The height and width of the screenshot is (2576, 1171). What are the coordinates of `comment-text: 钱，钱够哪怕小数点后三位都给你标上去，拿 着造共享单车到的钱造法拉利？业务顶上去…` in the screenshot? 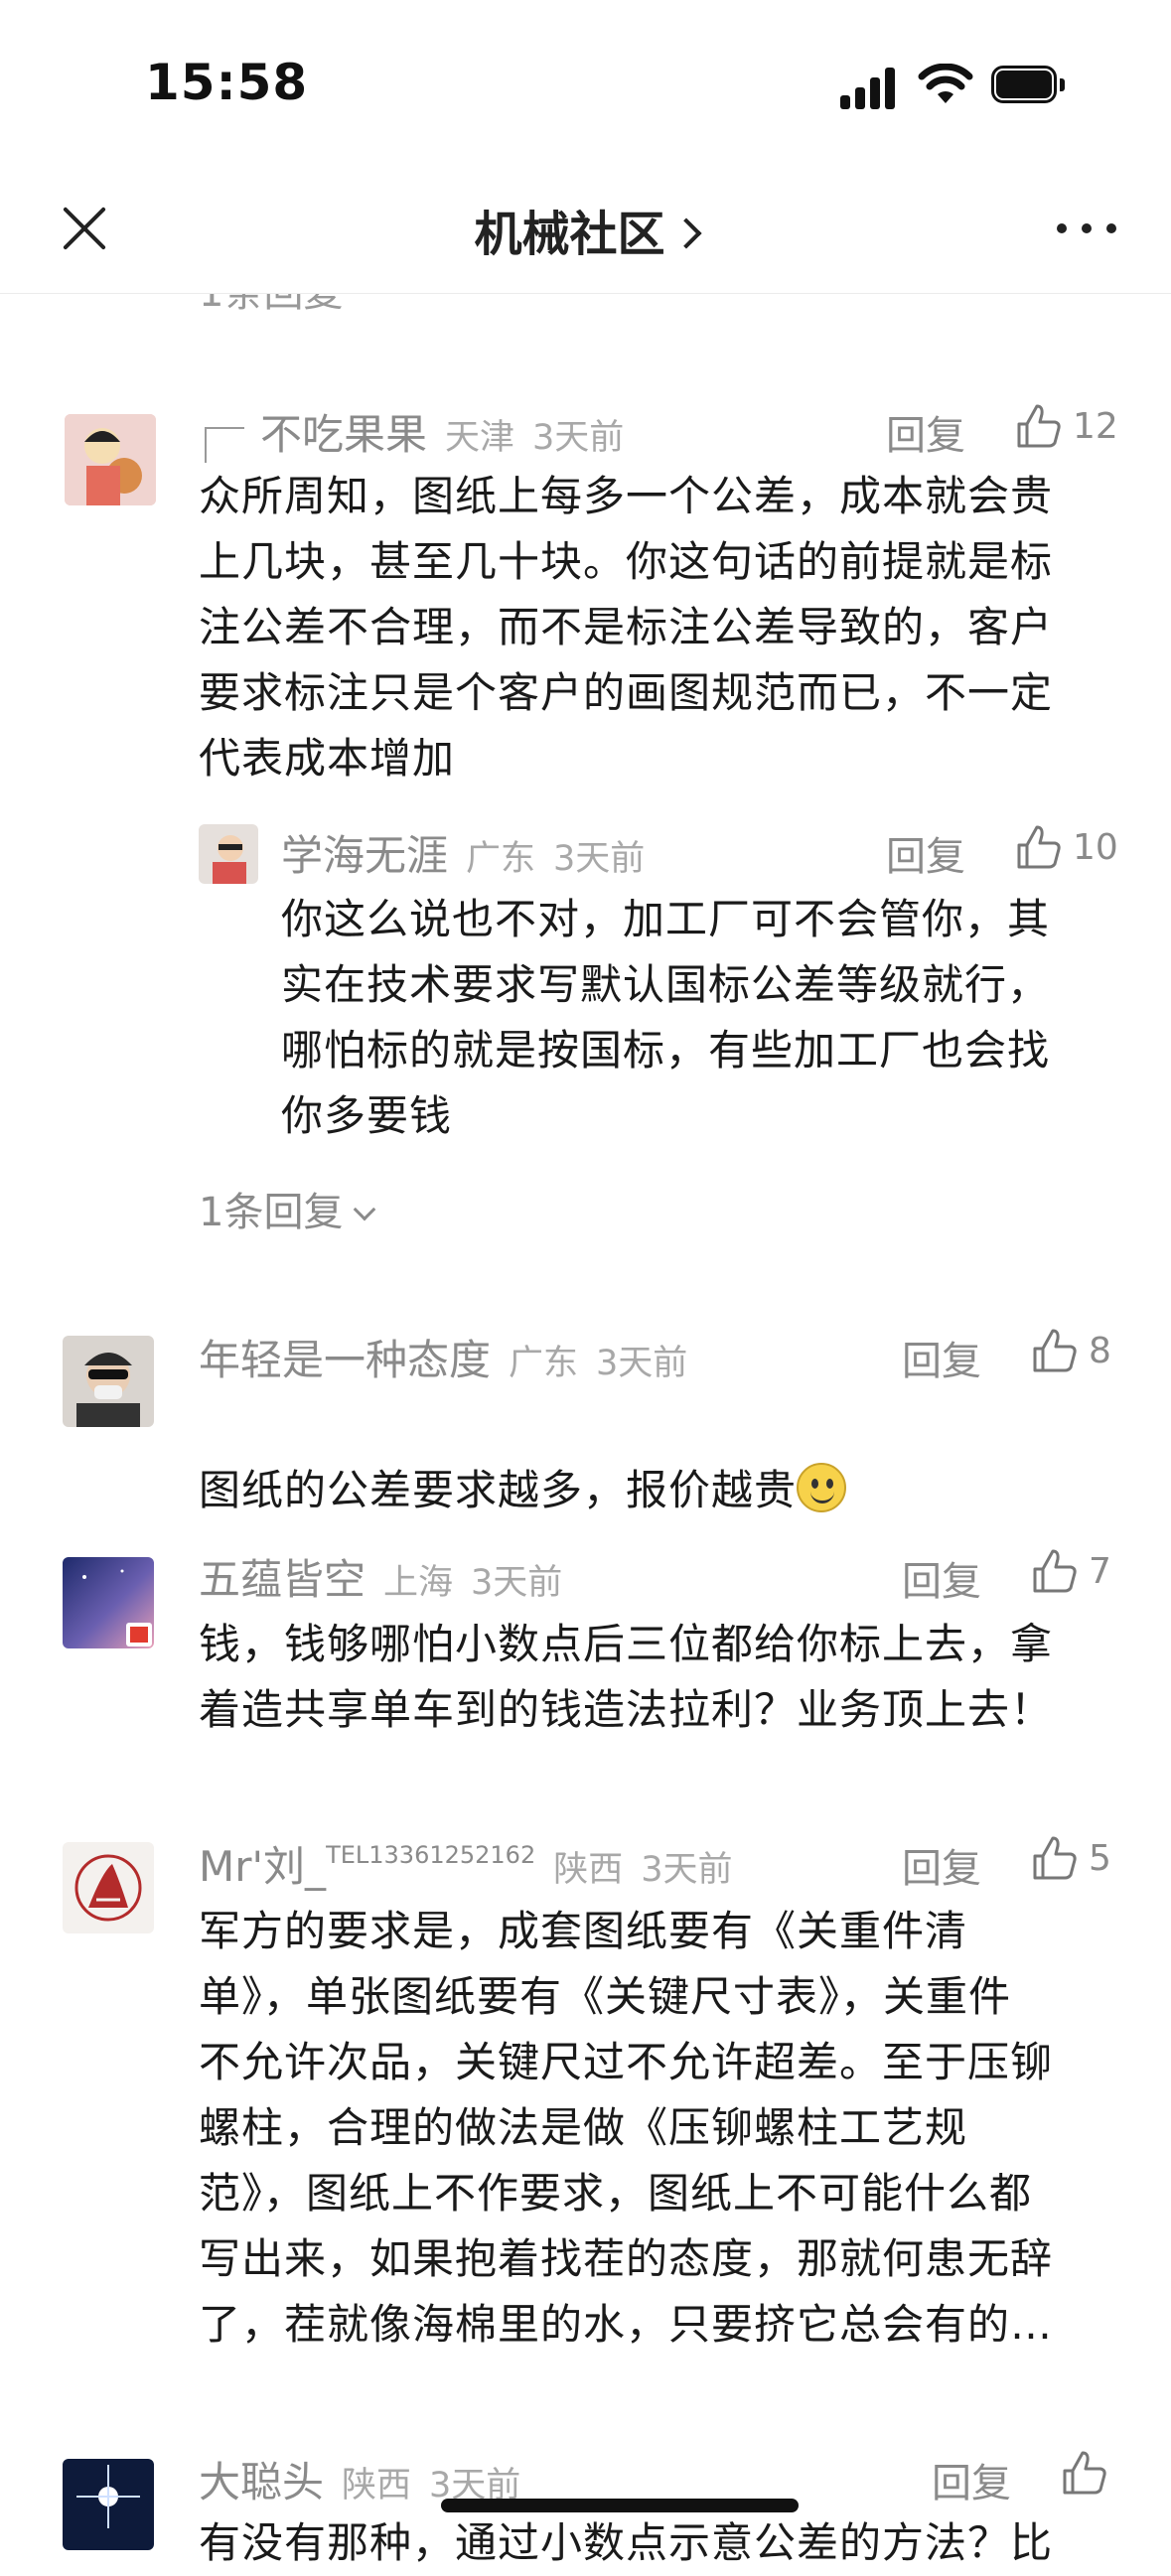 It's located at (626, 1677).